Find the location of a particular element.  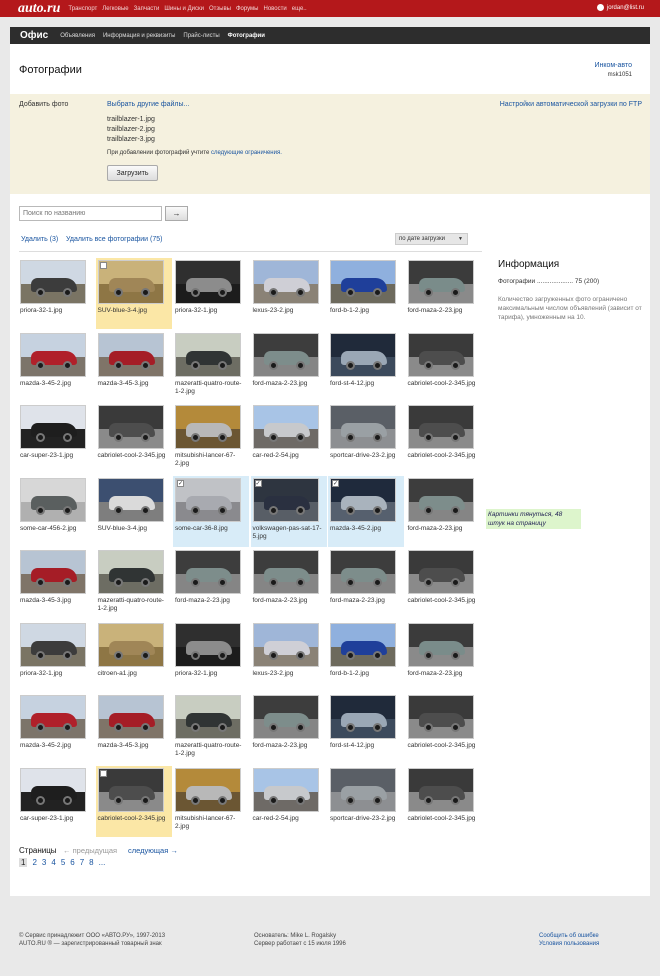

top-nav-item: Транспорт is located at coordinates (82, 9).